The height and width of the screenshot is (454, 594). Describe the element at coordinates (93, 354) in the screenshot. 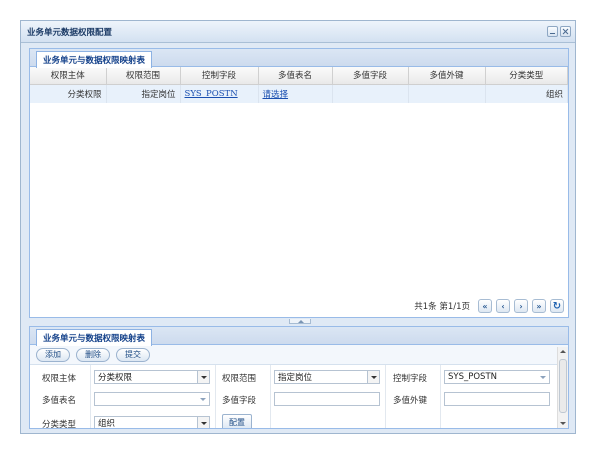

I see `delete-button: 删除` at that location.